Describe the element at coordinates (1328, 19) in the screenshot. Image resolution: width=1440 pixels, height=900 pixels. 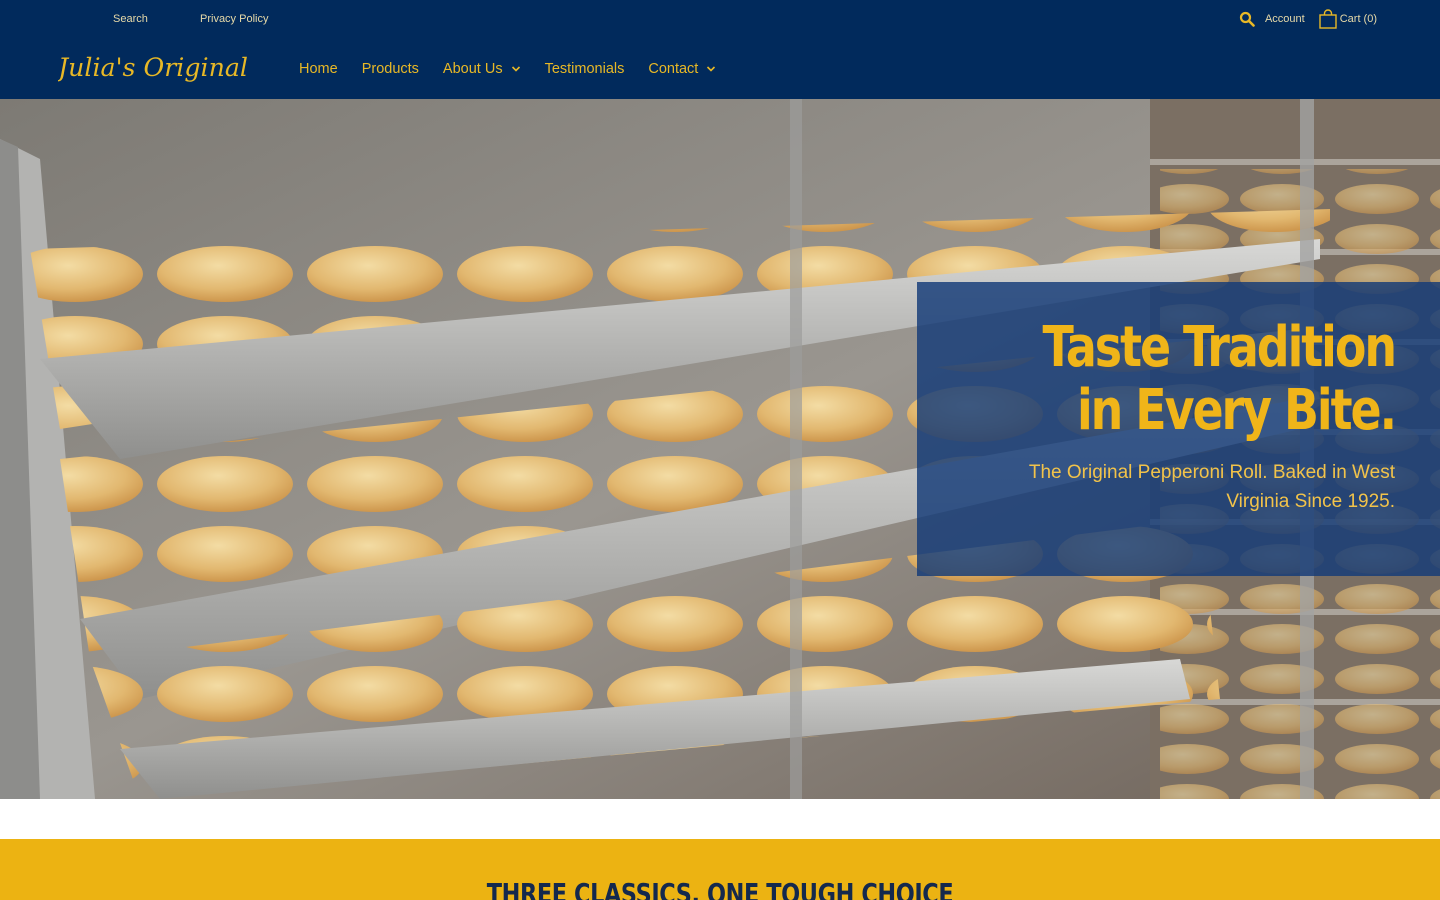
I see `shopping-bag-icon` at that location.